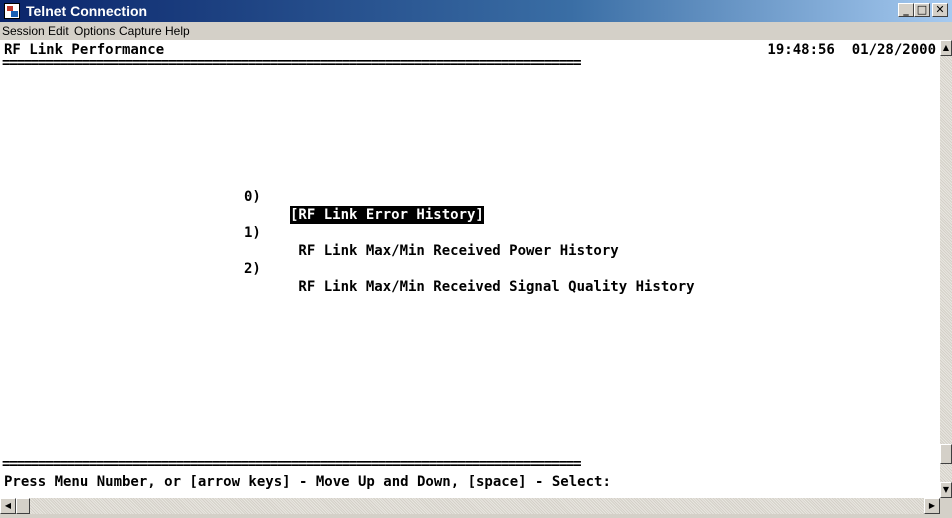 Image resolution: width=952 pixels, height=518 pixels. I want to click on menu-bar: Session Edit Options Capture Help, so click(476, 31).